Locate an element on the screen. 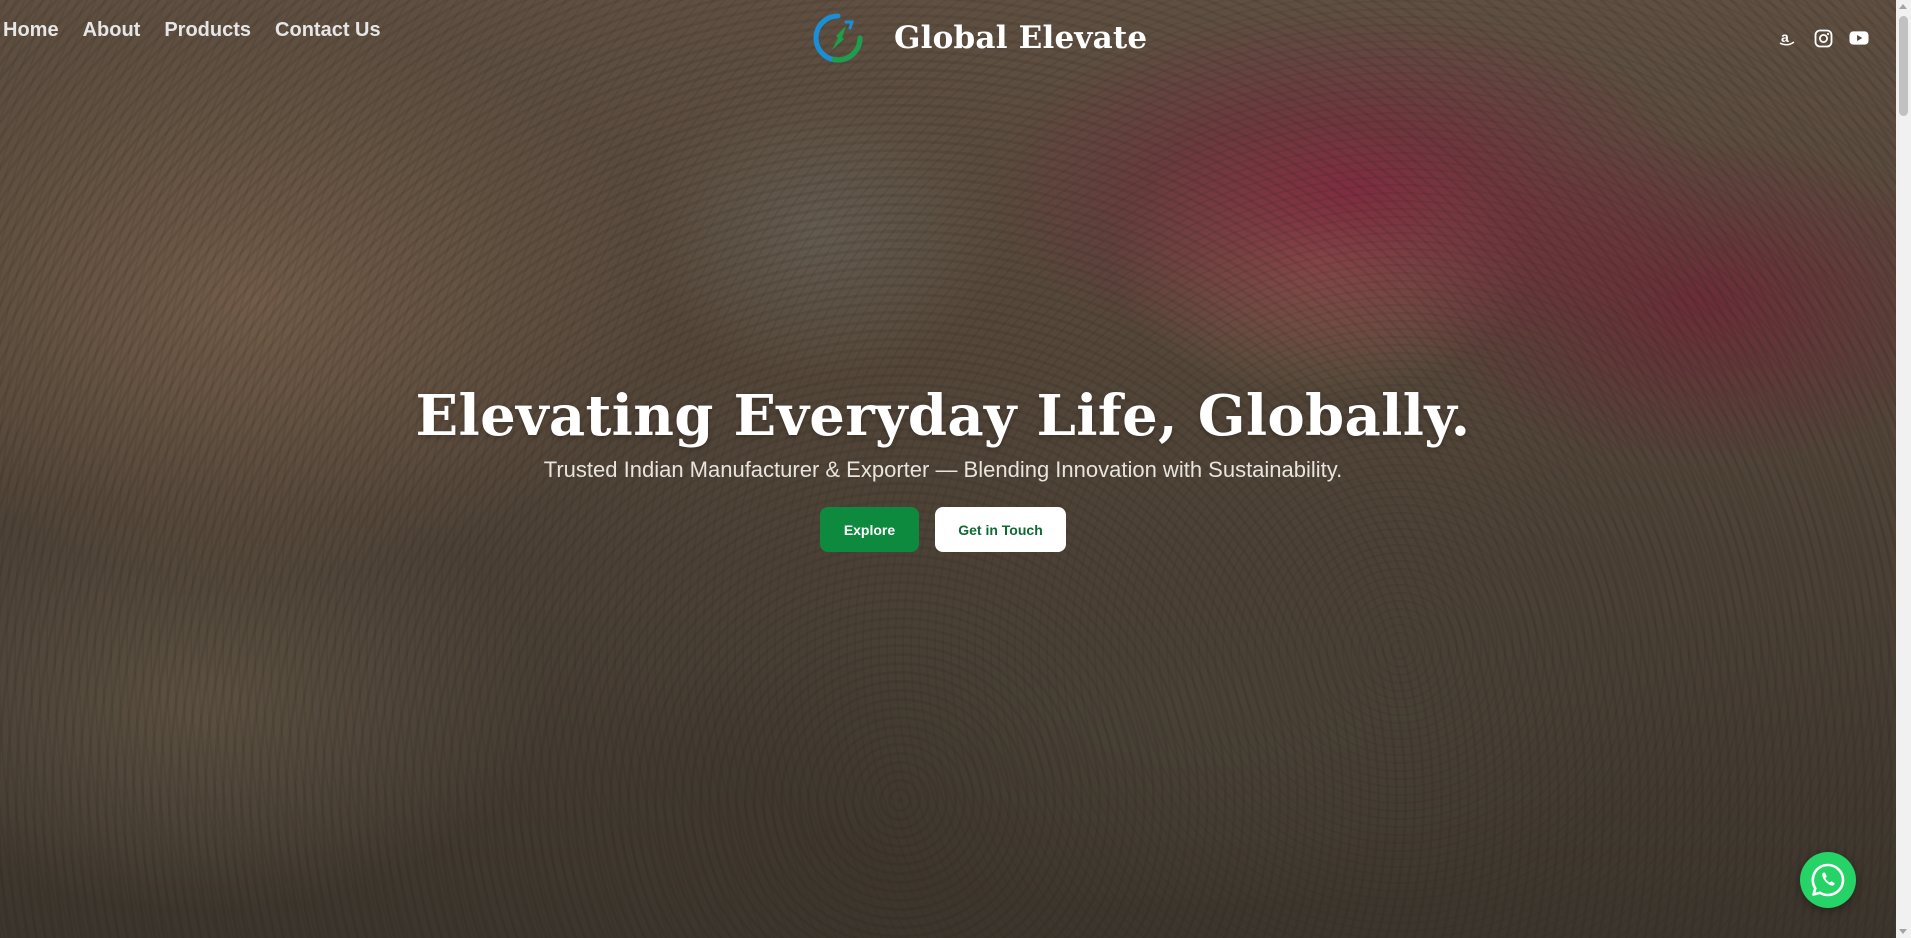 This screenshot has width=1911, height=938. svg-text: a is located at coordinates (1785, 37).